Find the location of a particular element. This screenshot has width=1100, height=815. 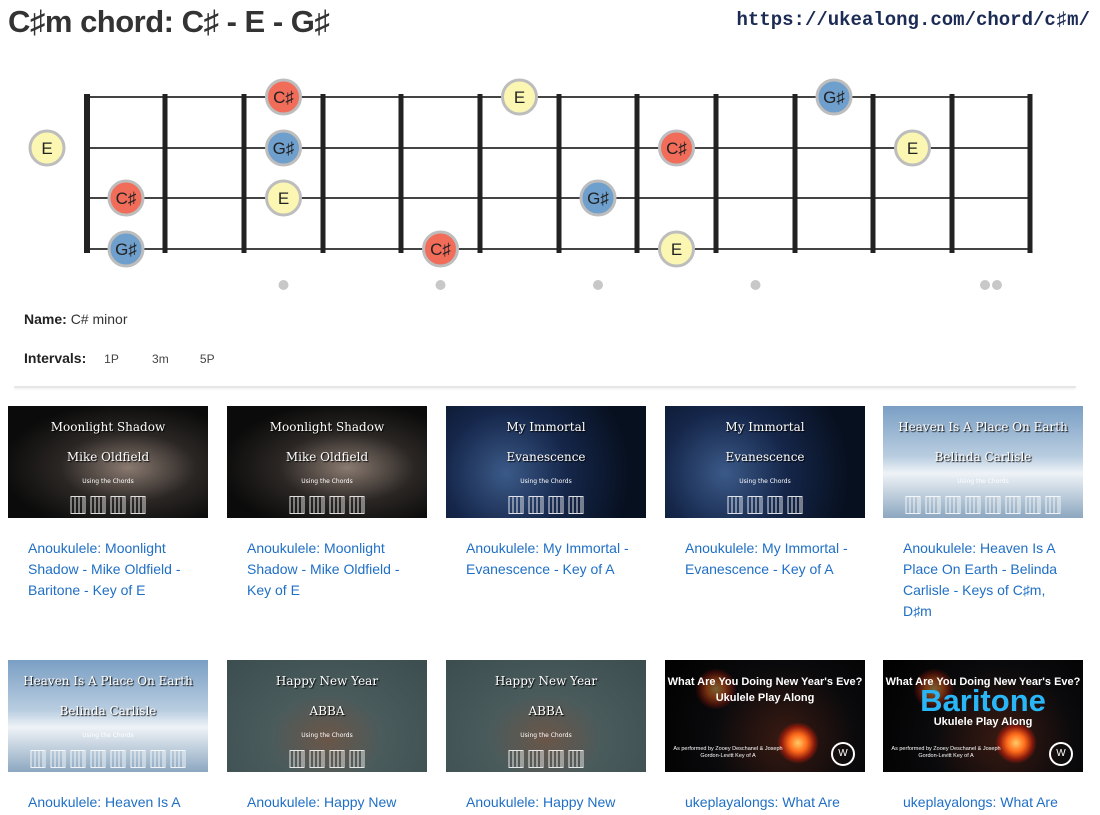

chord-name-row: Name: C# minor is located at coordinates (75, 319).